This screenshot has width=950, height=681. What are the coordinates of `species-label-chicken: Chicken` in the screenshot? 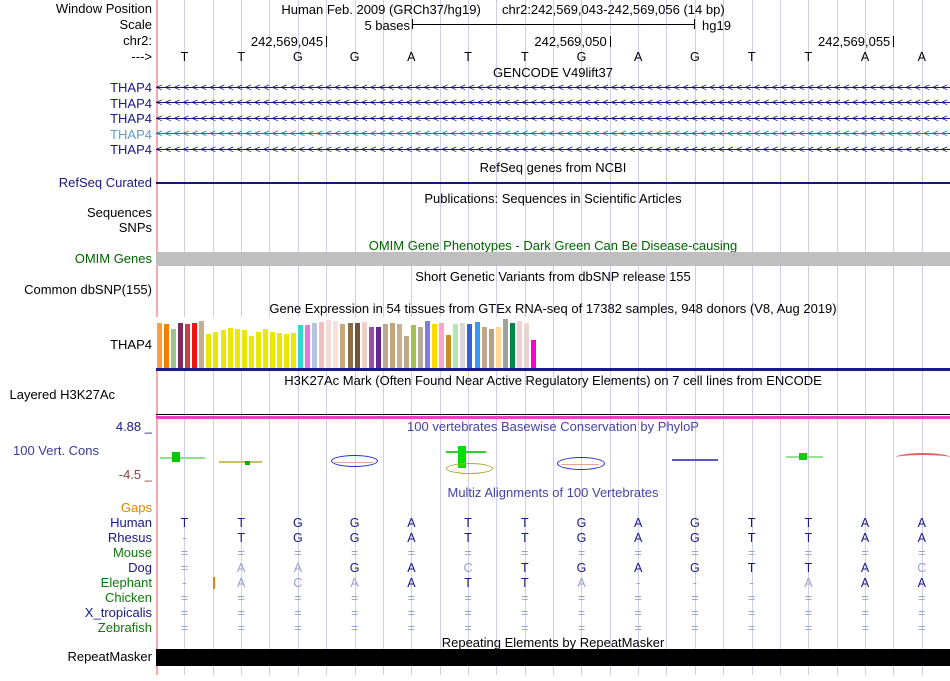 It's located at (128, 598).